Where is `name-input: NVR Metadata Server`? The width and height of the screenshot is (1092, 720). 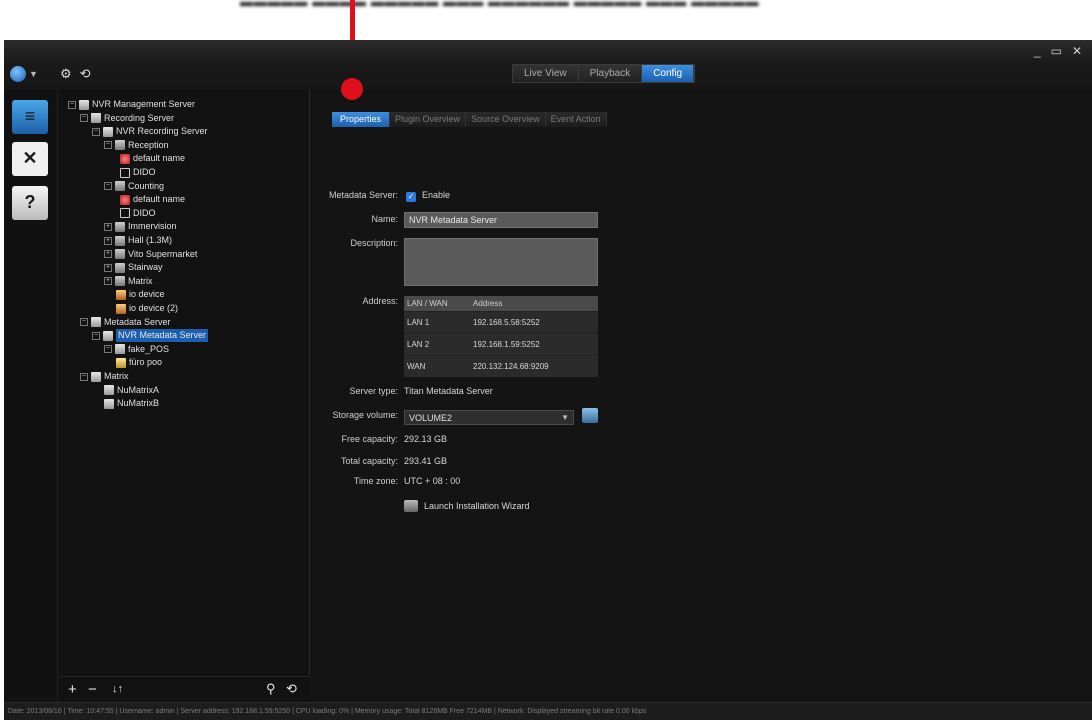
name-input: NVR Metadata Server is located at coordinates (501, 220).